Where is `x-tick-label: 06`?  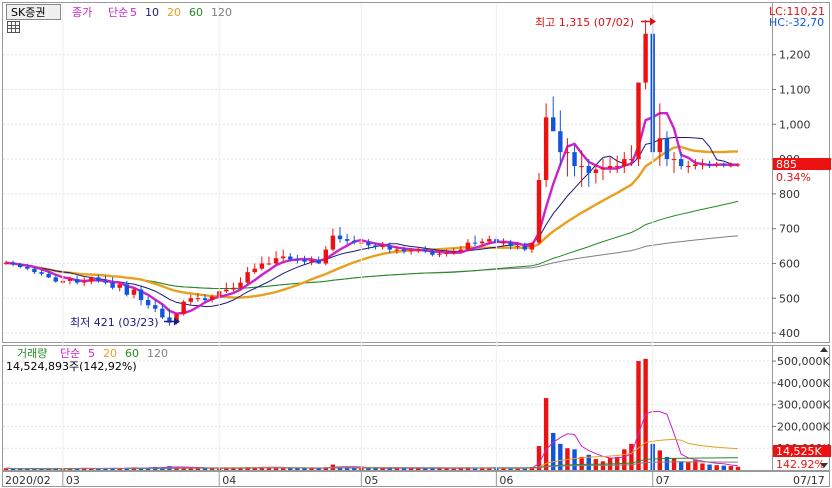 x-tick-label: 06 is located at coordinates (506, 480).